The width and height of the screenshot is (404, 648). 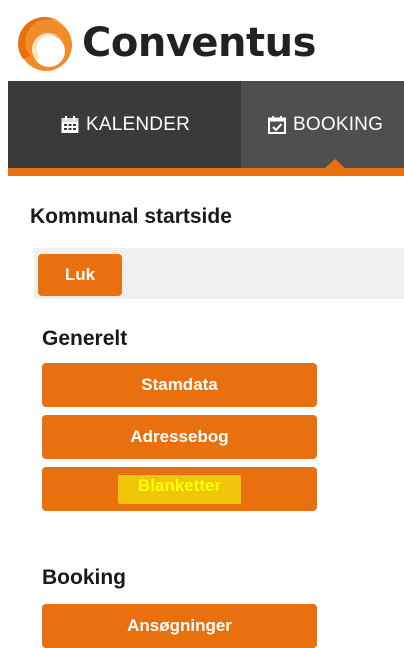 I want to click on main-nav: KALENDER BOOKING, so click(x=206, y=124).